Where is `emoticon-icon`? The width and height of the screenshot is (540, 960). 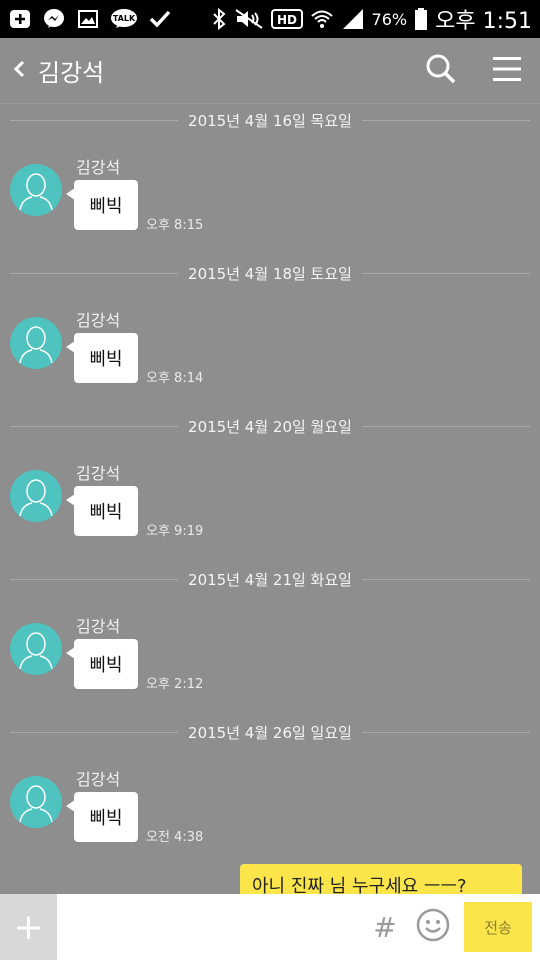
emoticon-icon is located at coordinates (433, 927).